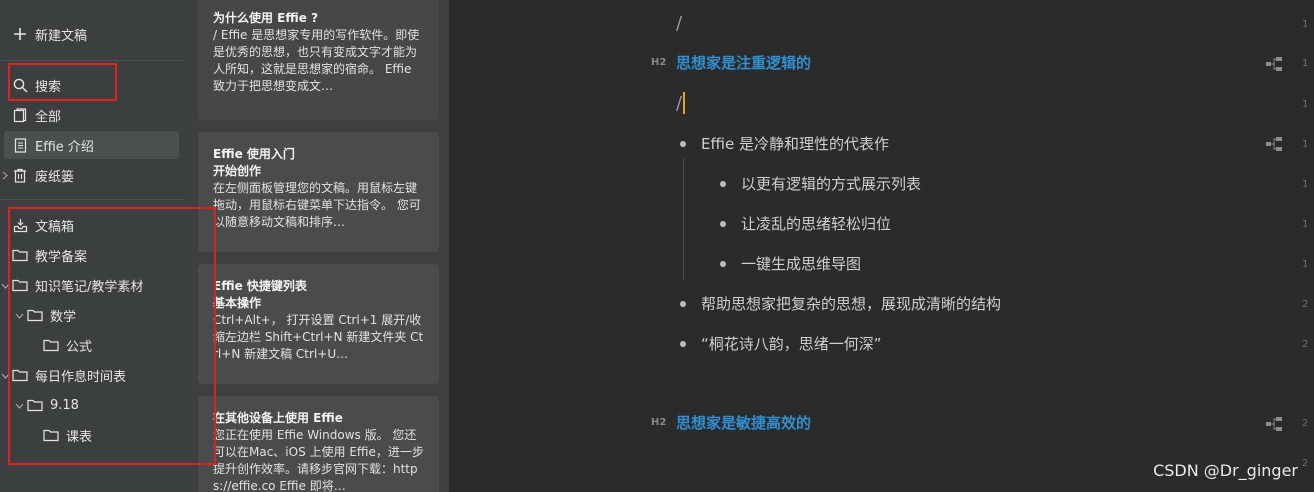  Describe the element at coordinates (851, 304) in the screenshot. I see `bullet-text: 帮助思想家把复杂的思想，展现成清晰的结构` at that location.